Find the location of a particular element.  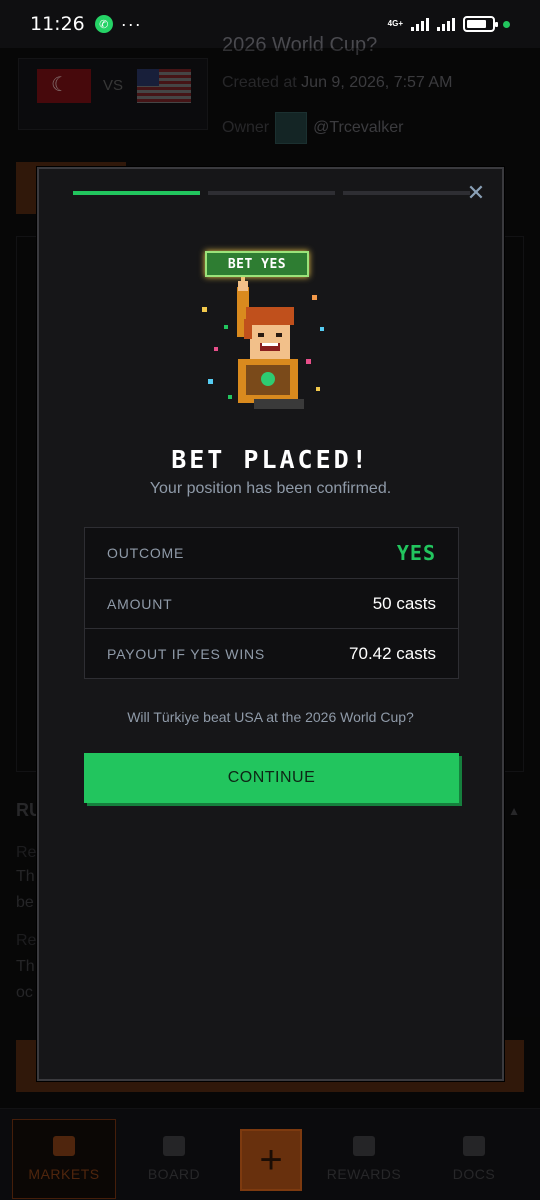

payout-label: PAYOUT IF YES WINS is located at coordinates (186, 653).